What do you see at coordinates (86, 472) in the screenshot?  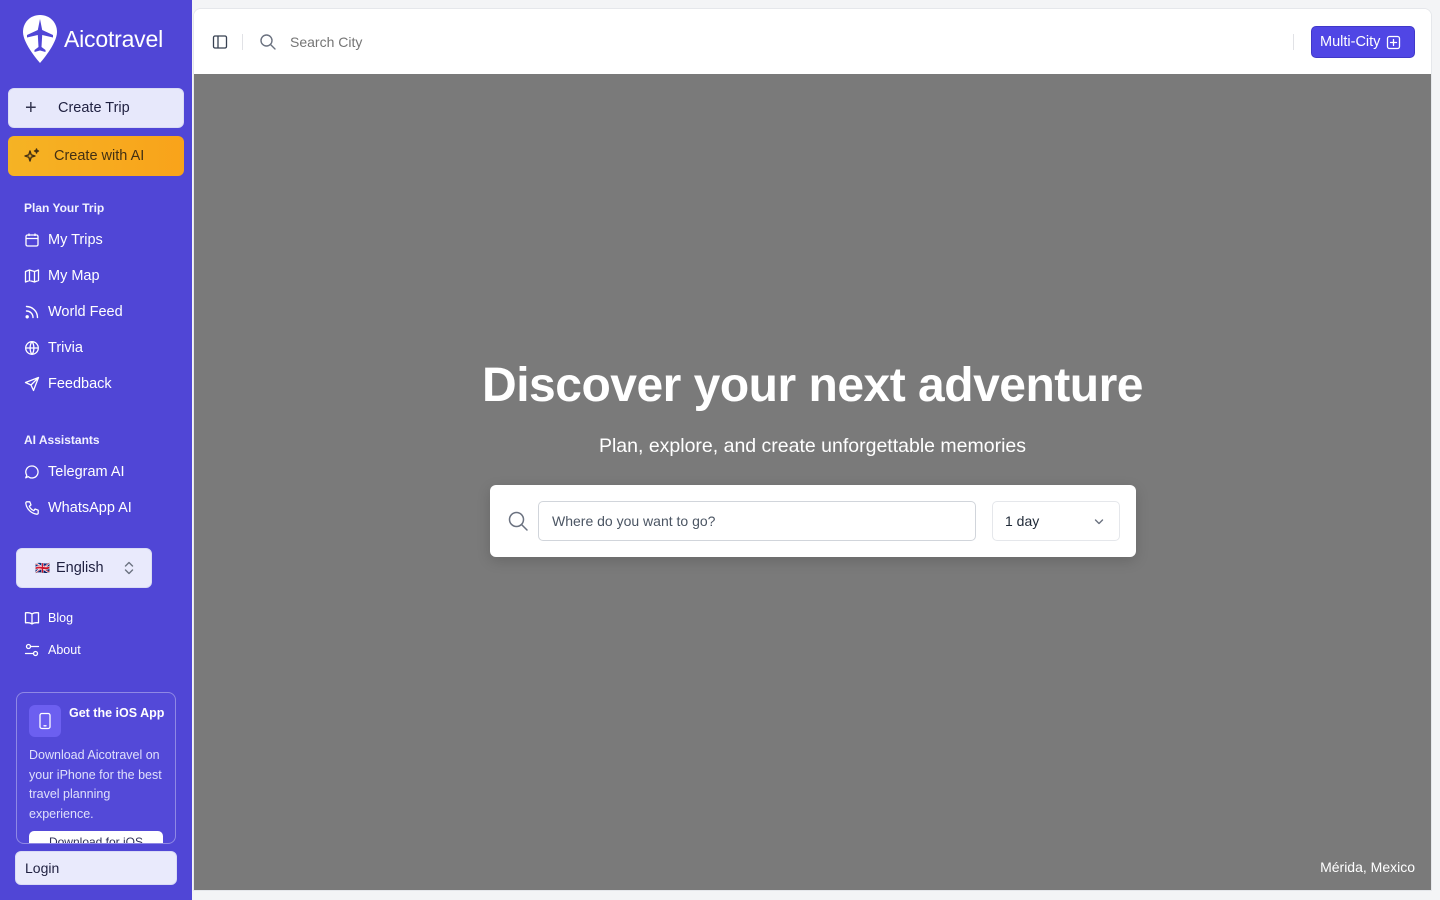 I see `nav-telegram-ai-label: Telegram AI` at bounding box center [86, 472].